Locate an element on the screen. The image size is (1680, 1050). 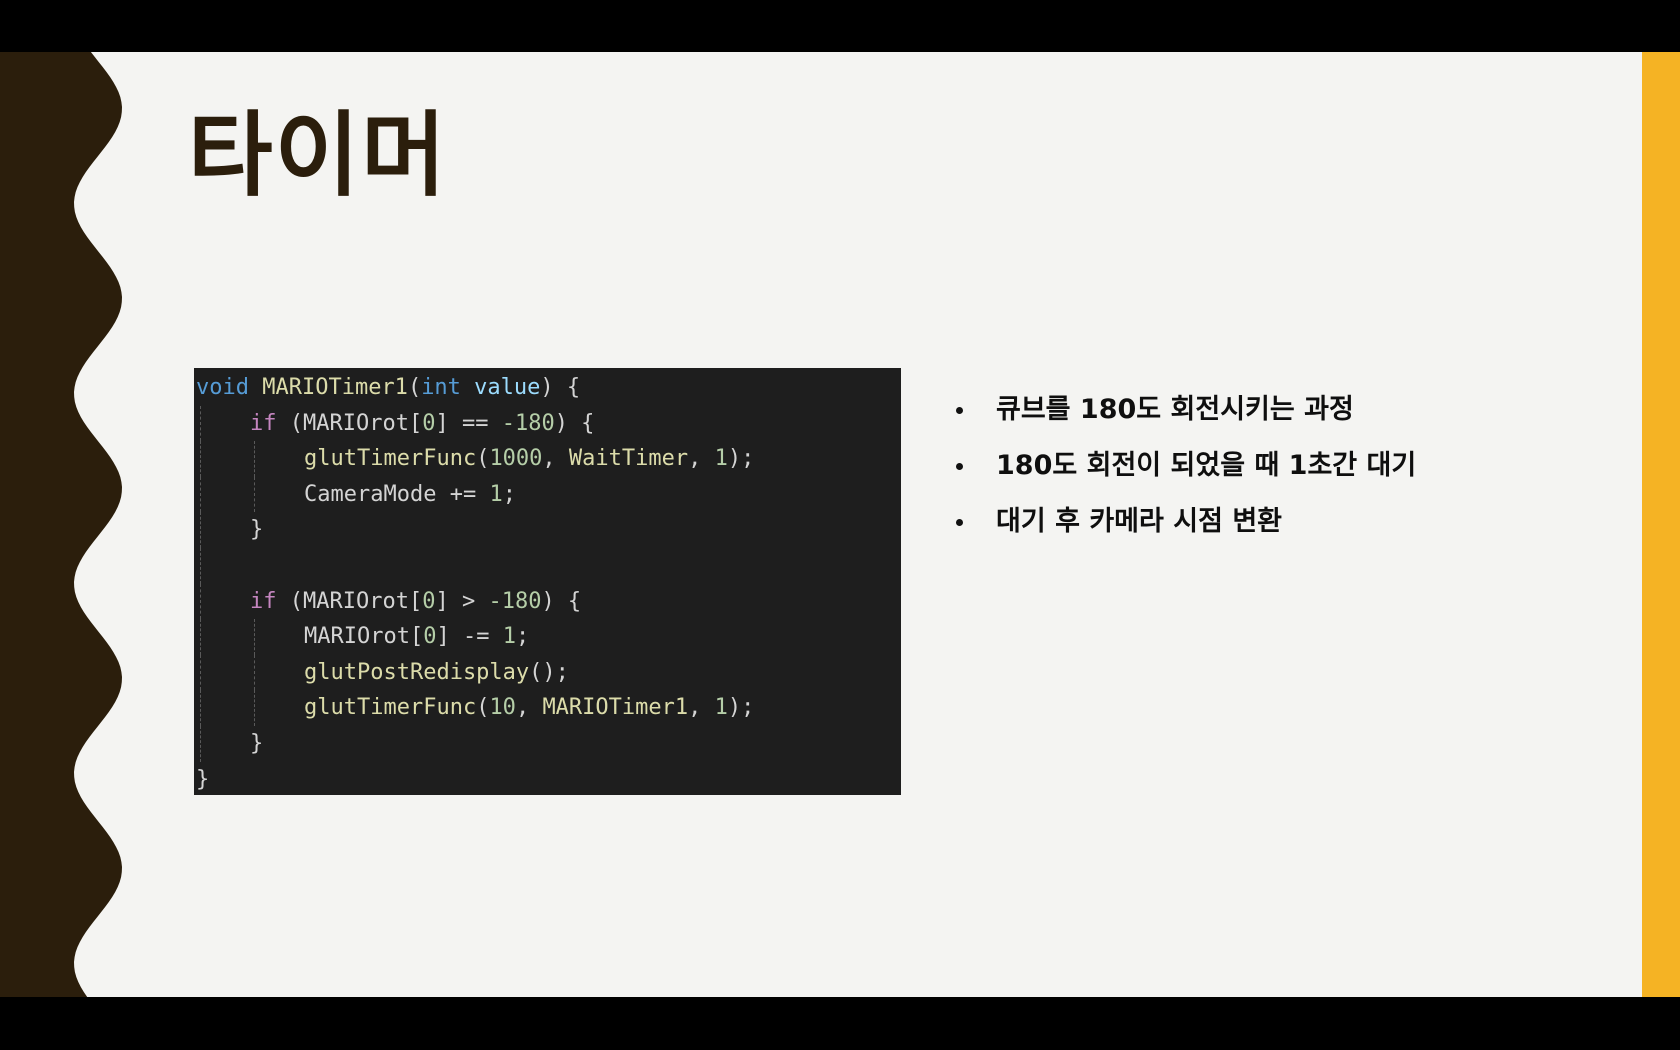
code-token: ] > is located at coordinates (462, 601).